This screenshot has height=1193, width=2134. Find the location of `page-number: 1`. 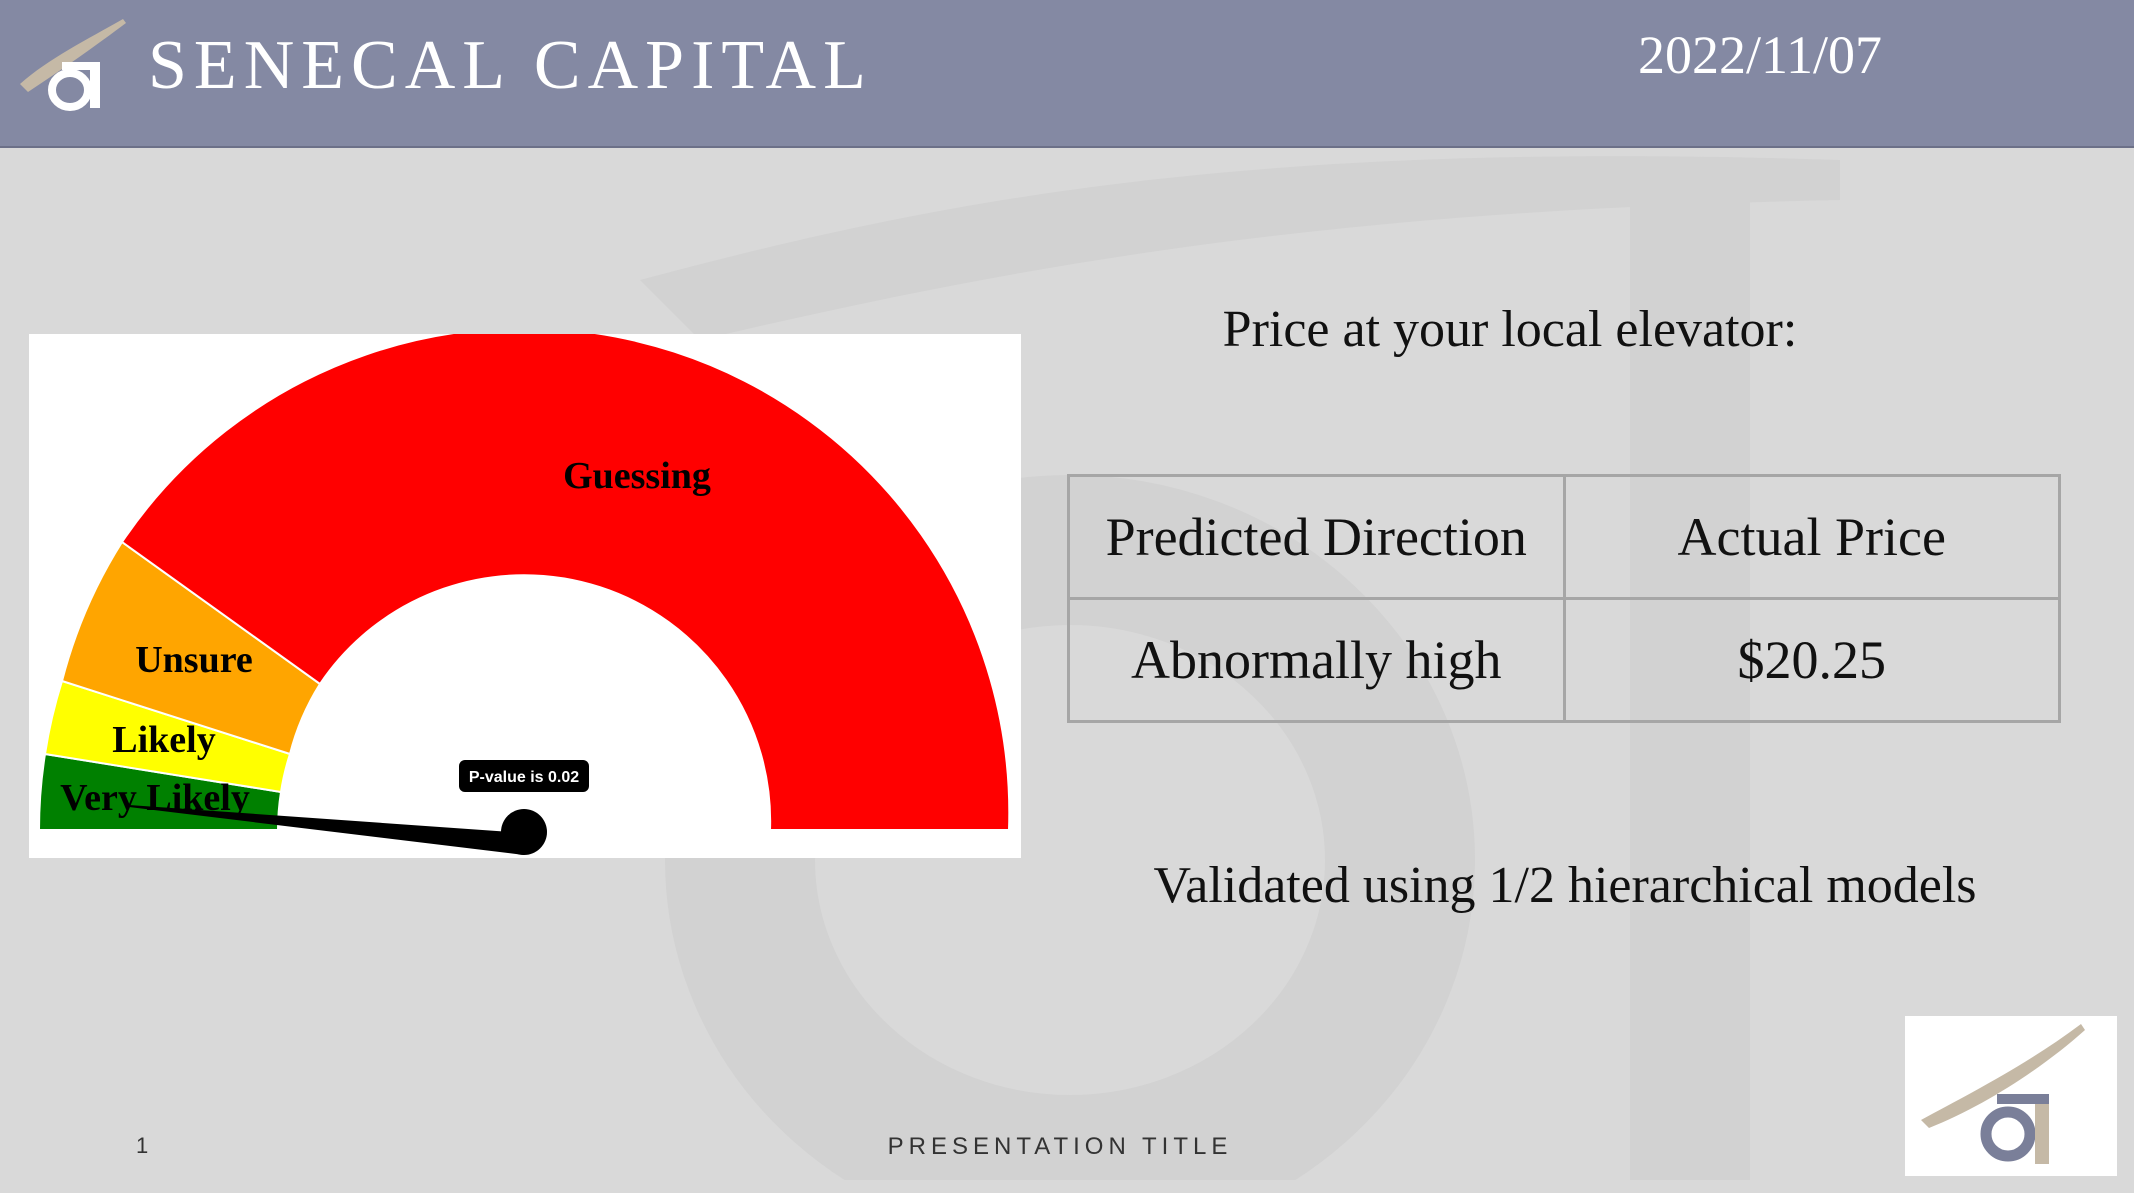

page-number: 1 is located at coordinates (142, 1145).